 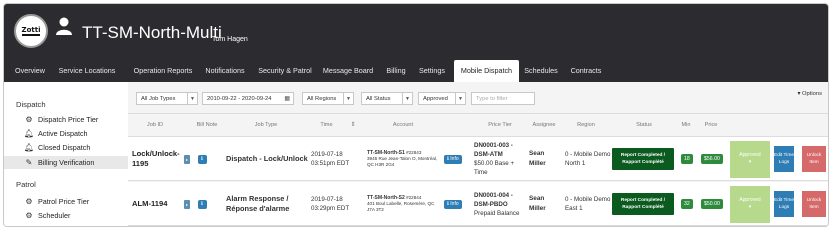 I want to click on tab-billing: Billing, so click(x=396, y=71).